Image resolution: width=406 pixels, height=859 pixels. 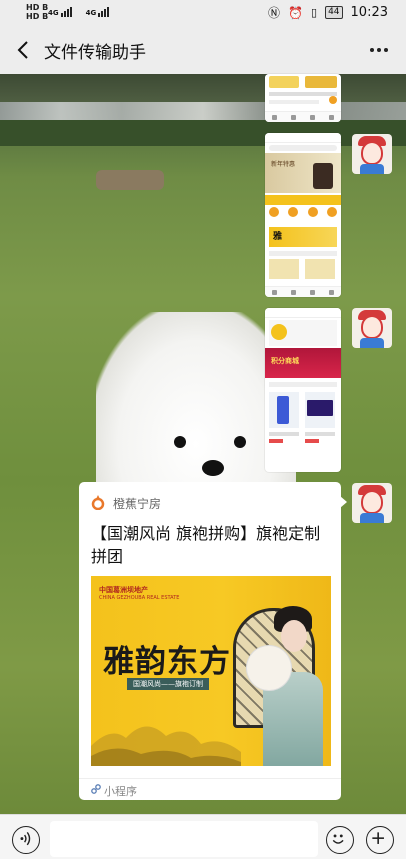 I want to click on signal-indicators: 4G 4G, so click(x=79, y=11).